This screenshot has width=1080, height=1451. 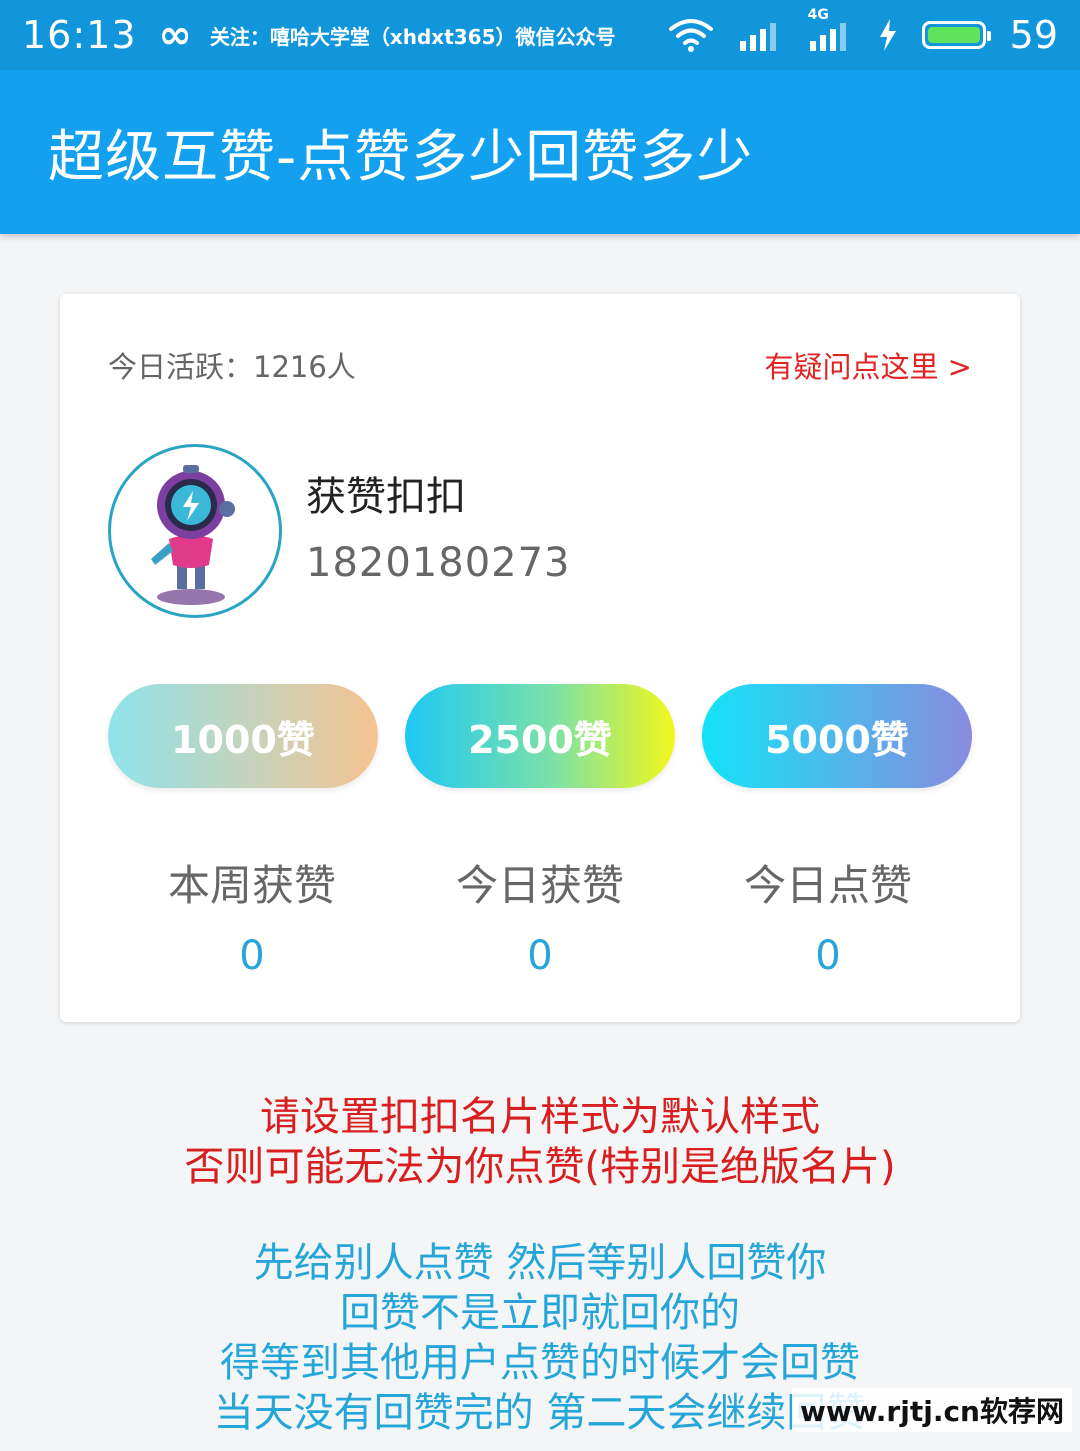 I want to click on user-id: 1820180273, so click(x=438, y=563).